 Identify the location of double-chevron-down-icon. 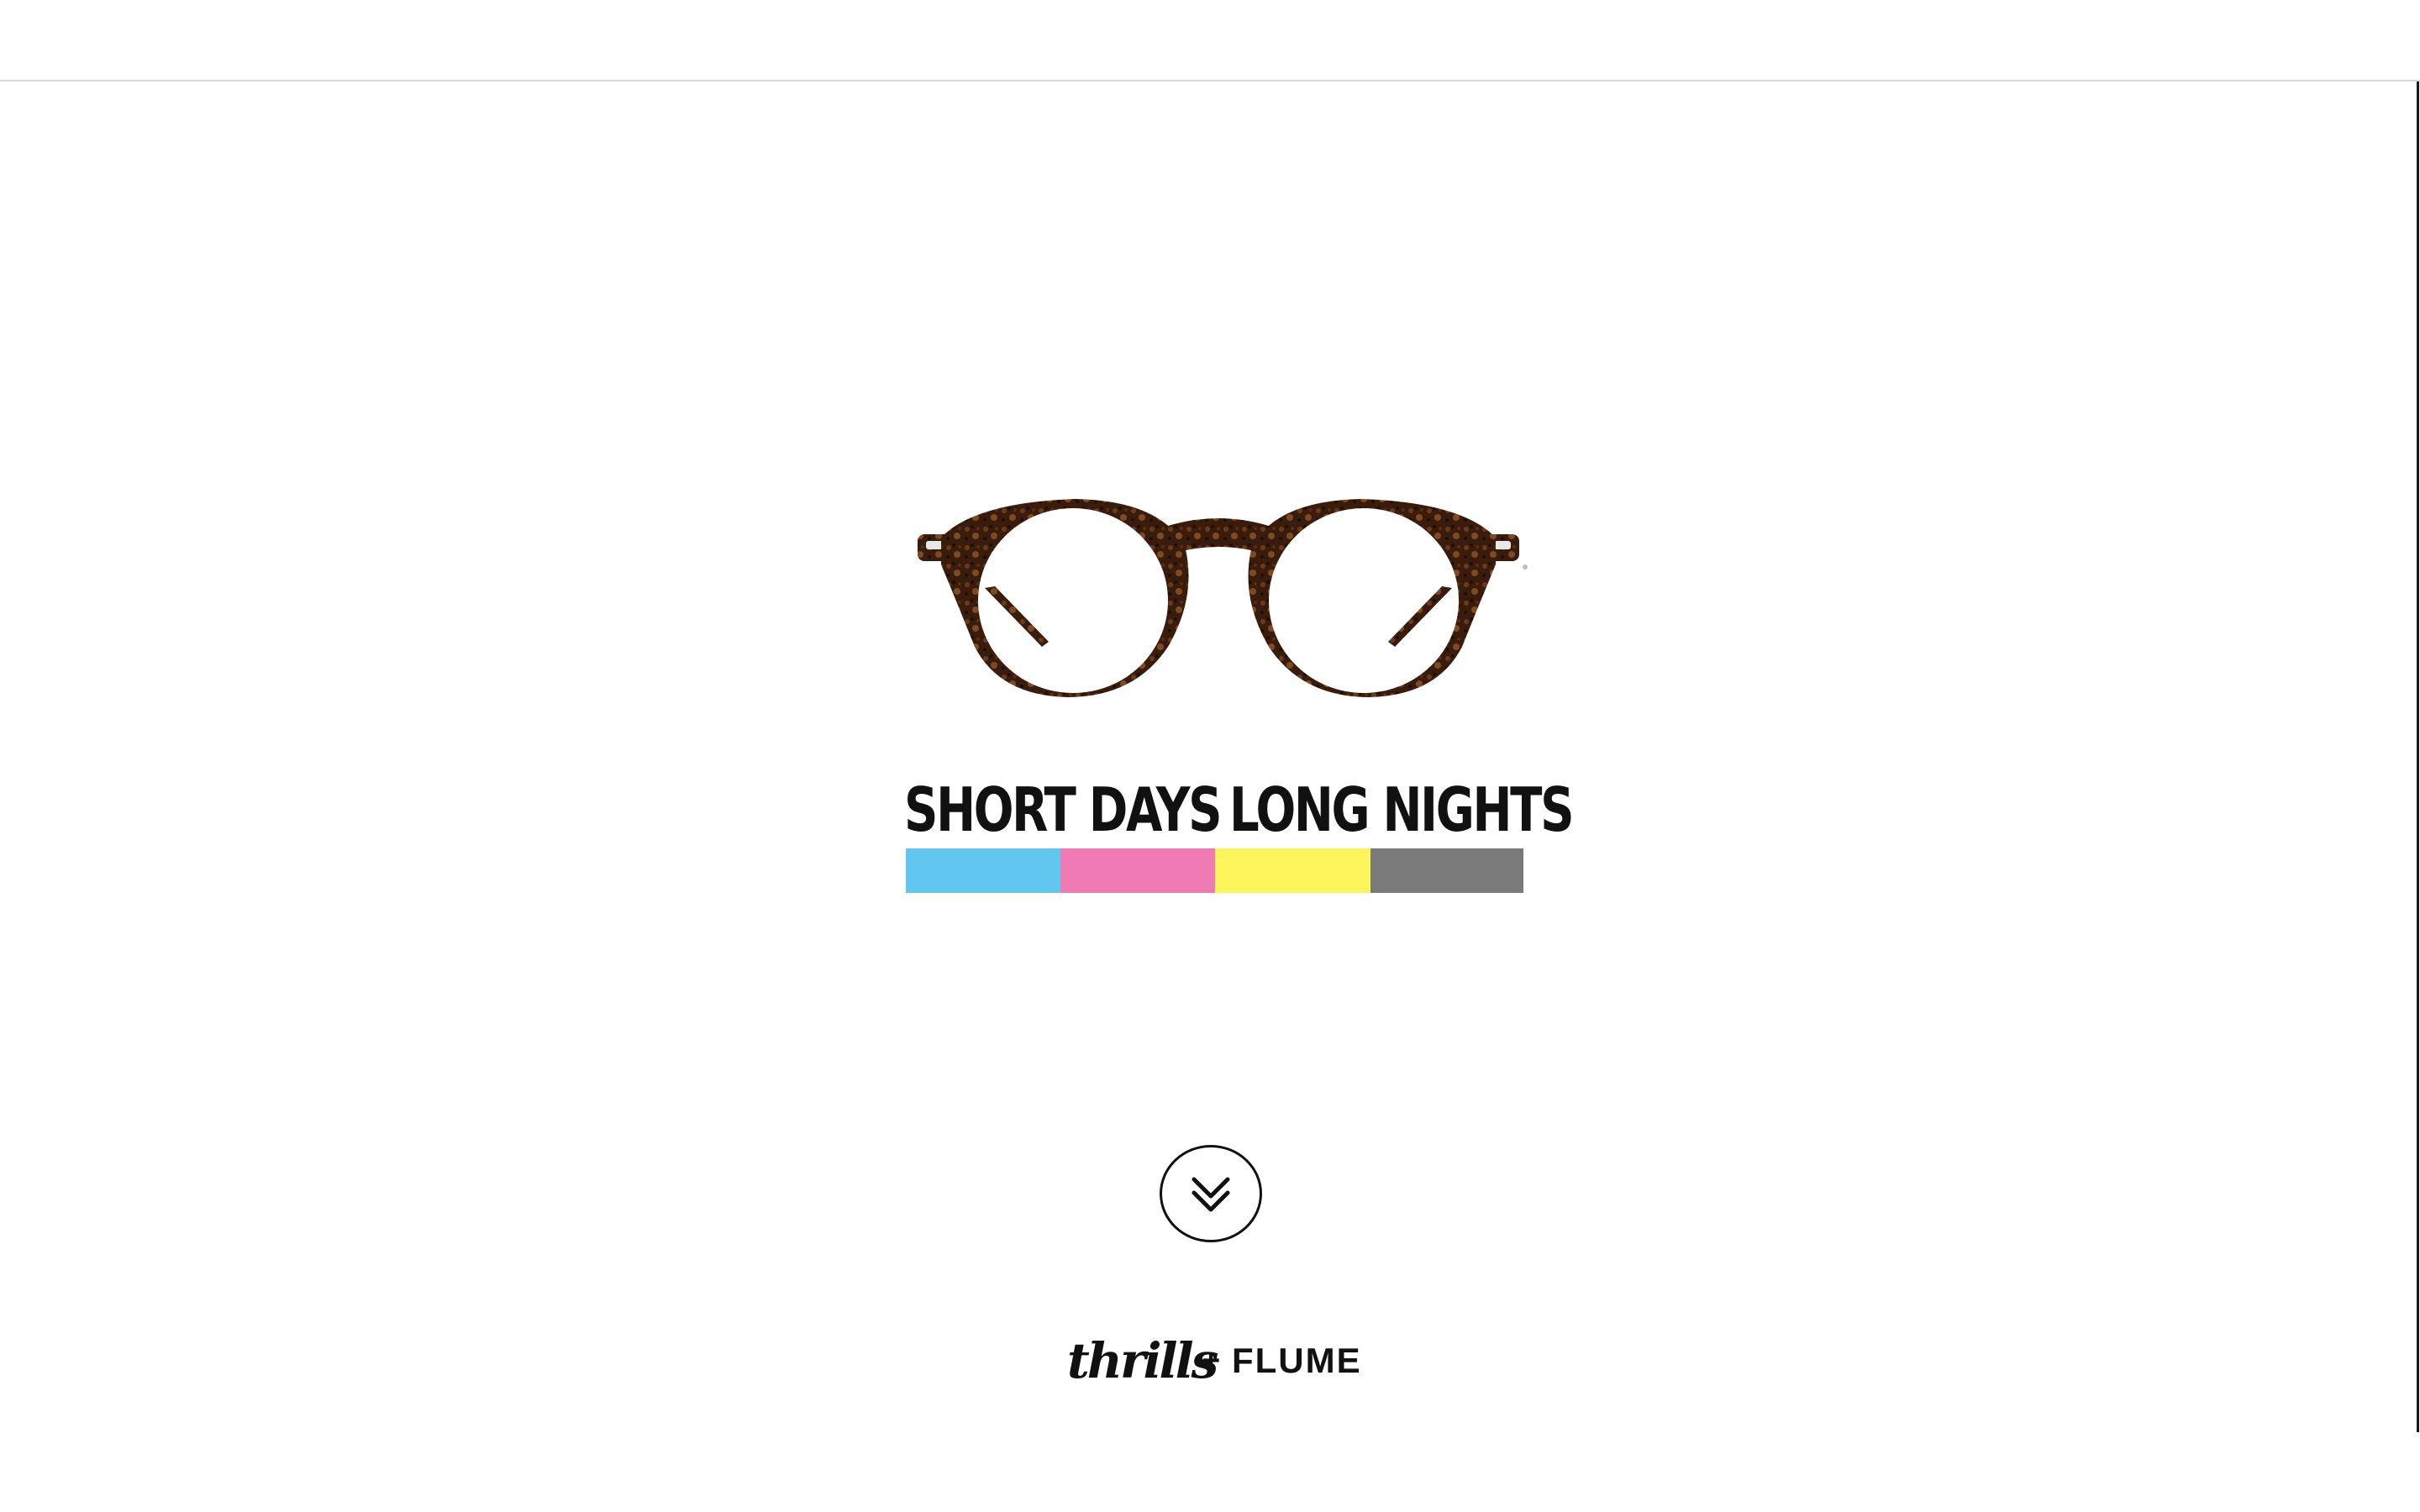
(1211, 1194).